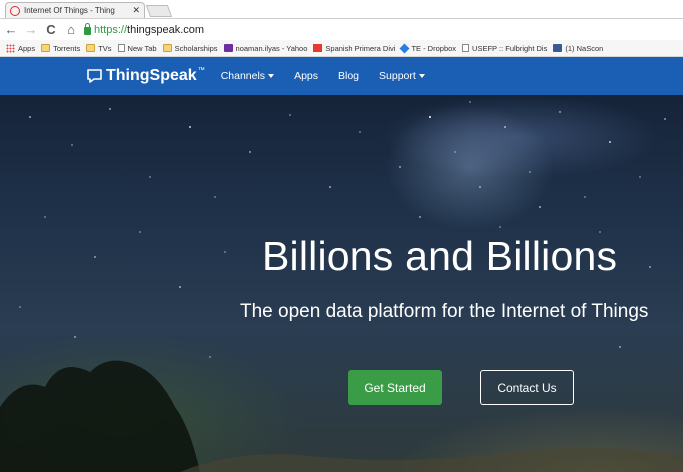 The height and width of the screenshot is (472, 683). Describe the element at coordinates (27, 48) in the screenshot. I see `bookmark-label: Apps` at that location.